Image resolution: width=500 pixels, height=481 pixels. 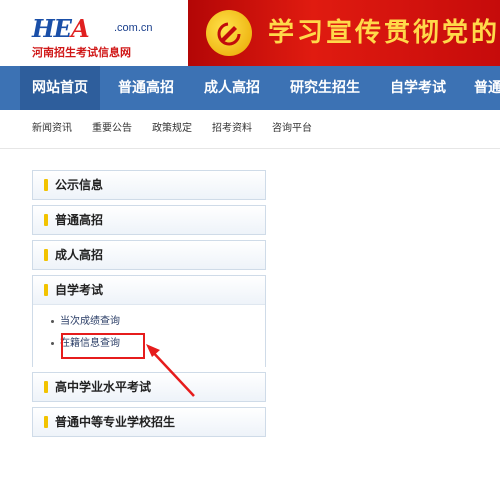 What do you see at coordinates (79, 220) in the screenshot?
I see `menu-label: 普通高招` at bounding box center [79, 220].